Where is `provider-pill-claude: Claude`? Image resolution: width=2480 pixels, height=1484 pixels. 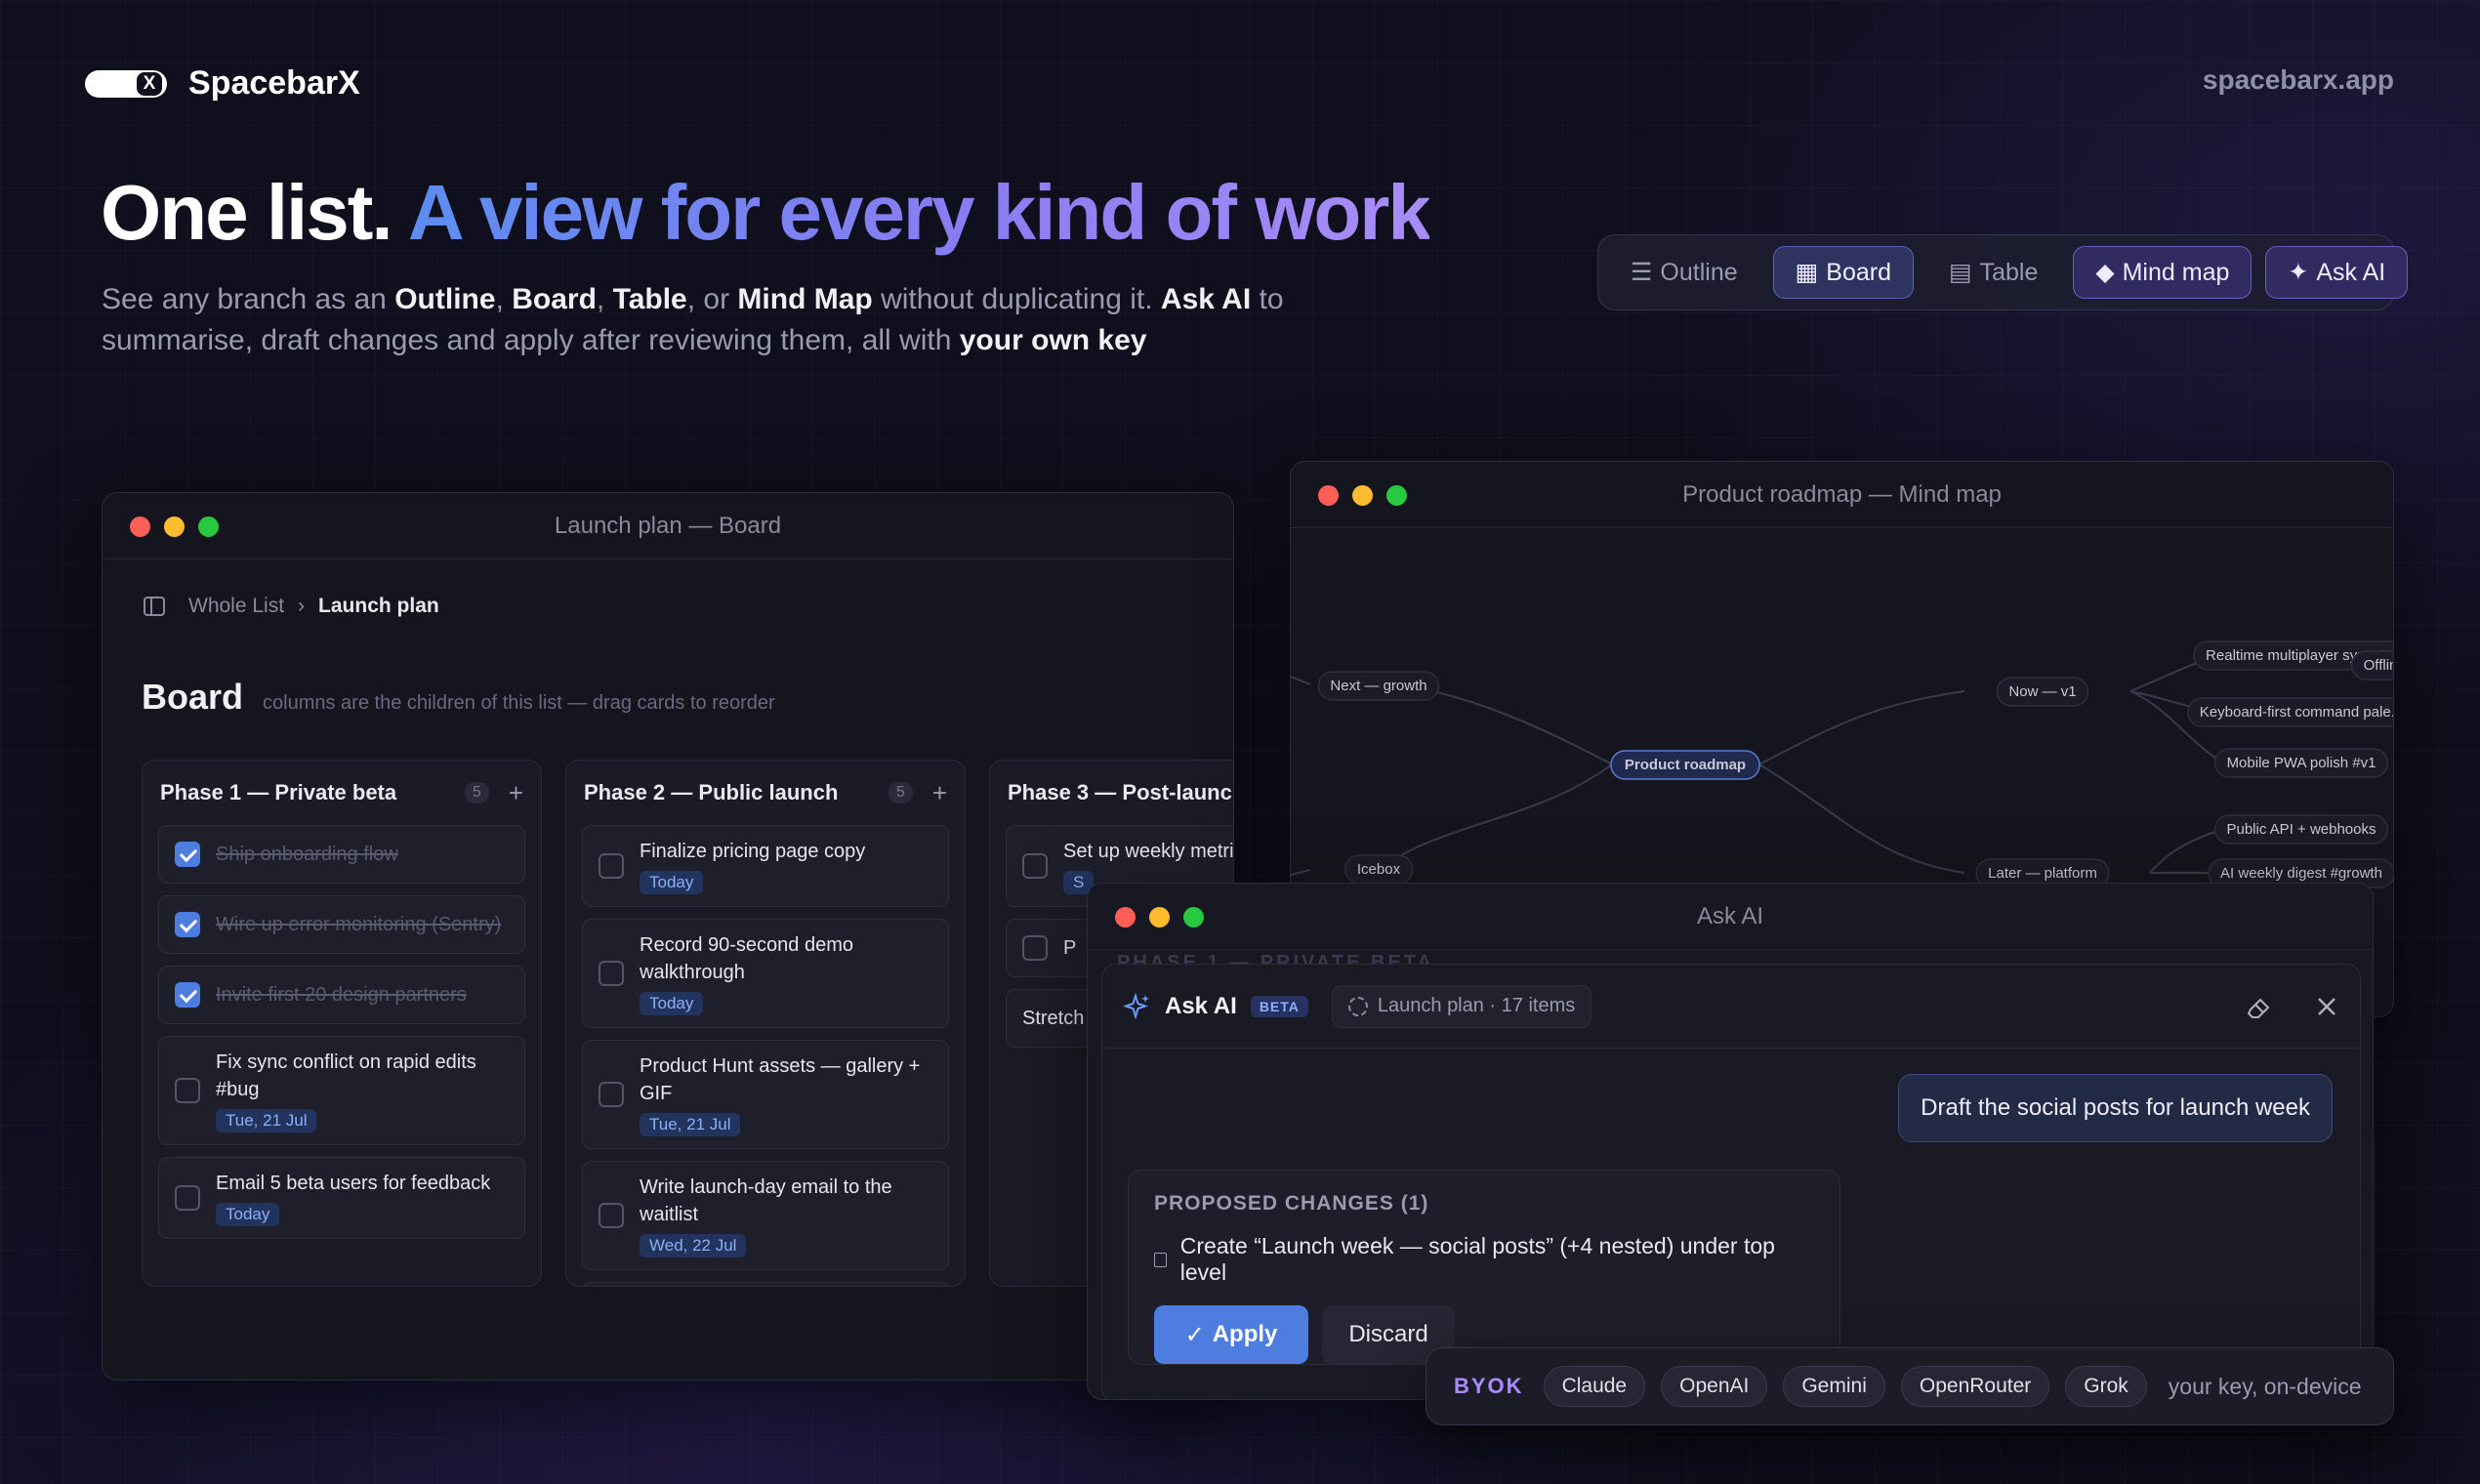
provider-pill-claude: Claude is located at coordinates (1594, 1387).